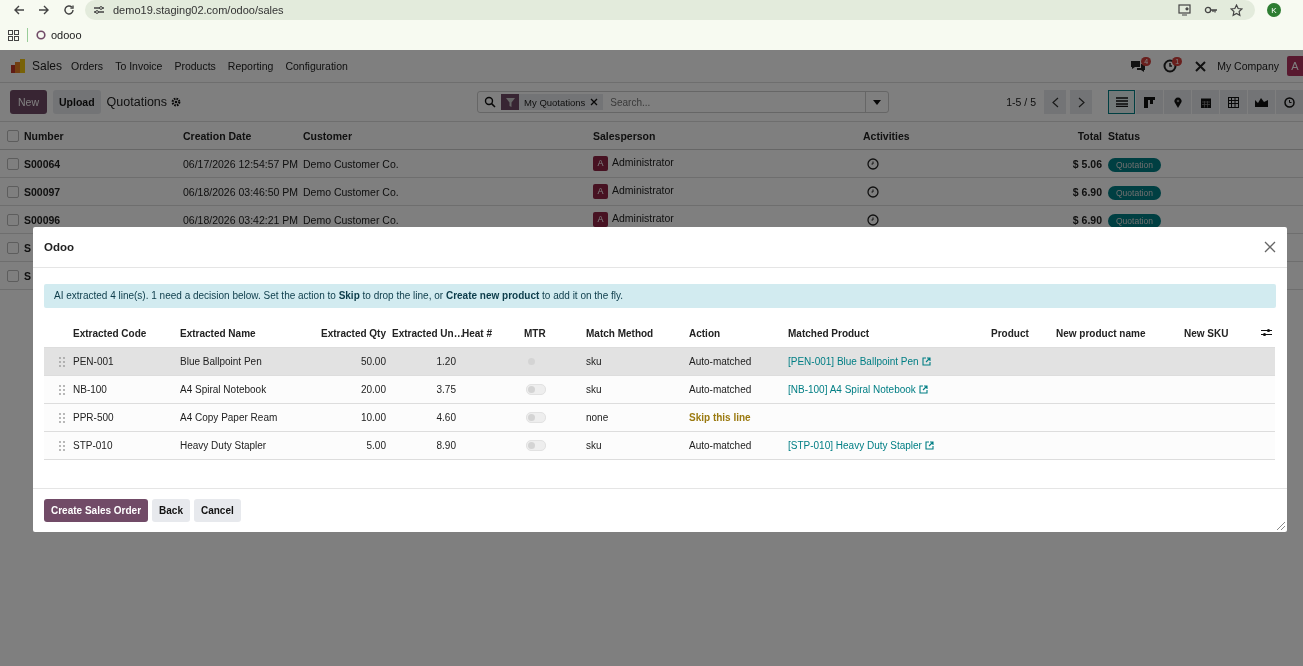 This screenshot has width=1303, height=666. What do you see at coordinates (886, 334) in the screenshot?
I see `column-header: Matched Product` at bounding box center [886, 334].